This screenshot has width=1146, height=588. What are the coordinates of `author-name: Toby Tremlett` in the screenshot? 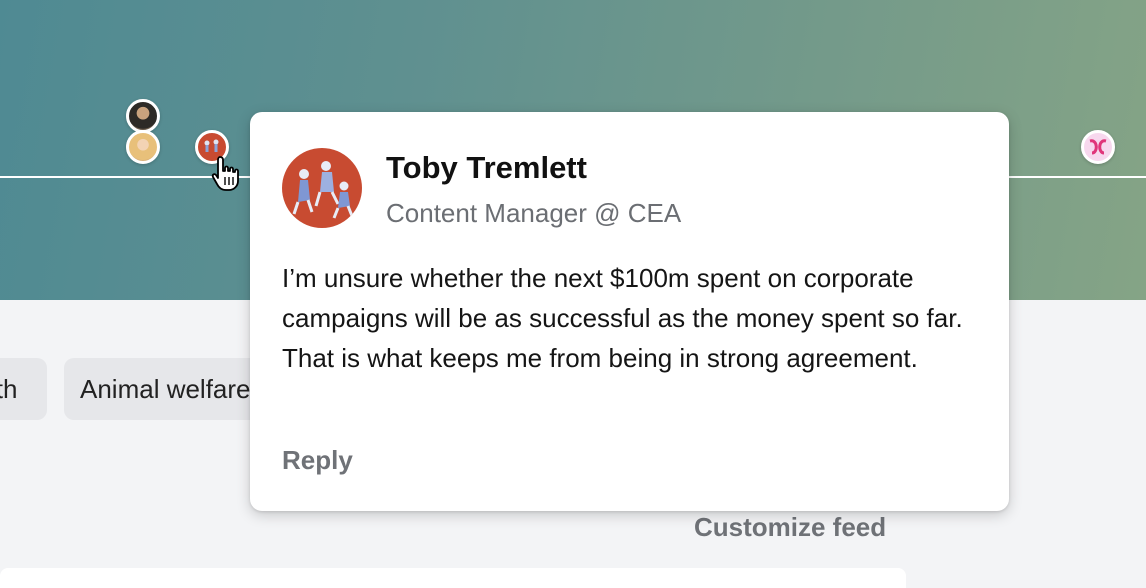 It's located at (486, 168).